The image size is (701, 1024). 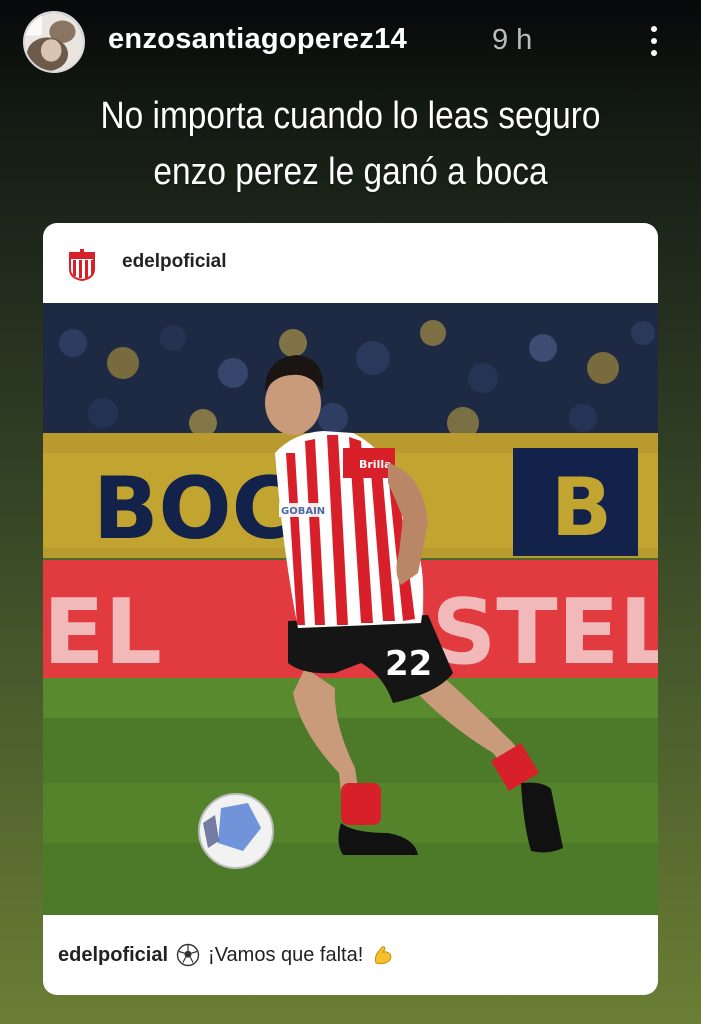 What do you see at coordinates (82, 265) in the screenshot?
I see `estudiantes-crest-icon` at bounding box center [82, 265].